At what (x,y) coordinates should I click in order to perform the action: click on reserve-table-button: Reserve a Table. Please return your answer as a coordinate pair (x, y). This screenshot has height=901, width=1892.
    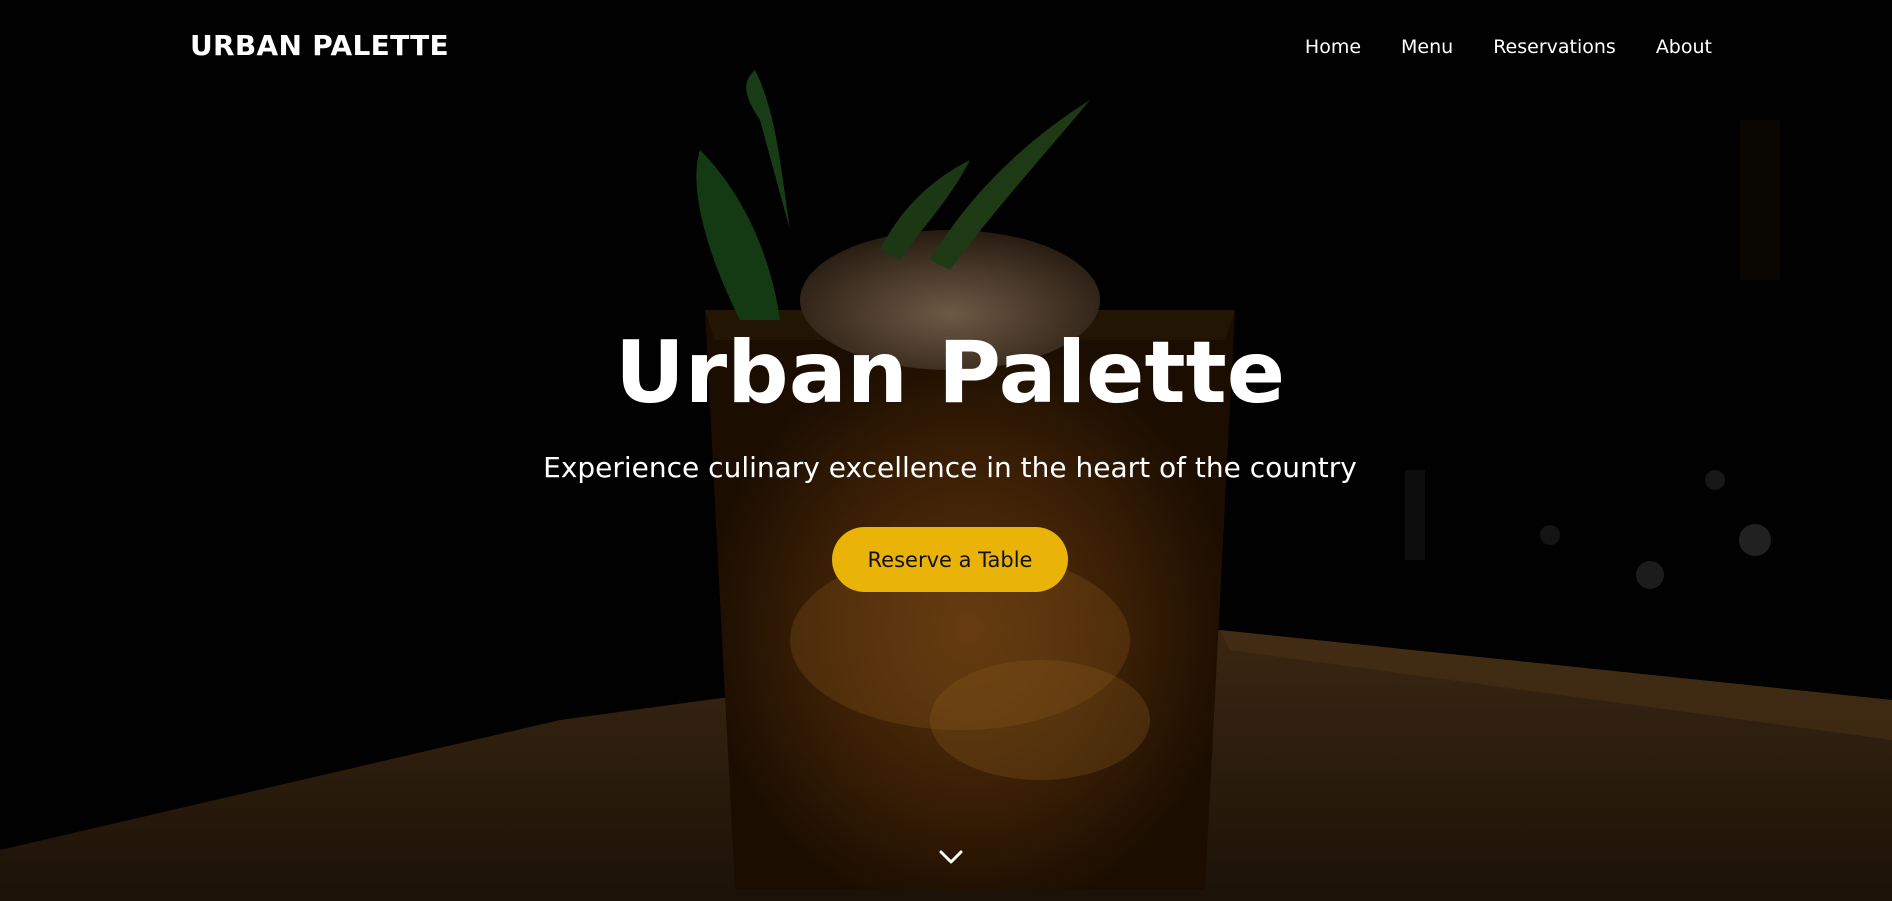
    Looking at the image, I should click on (950, 559).